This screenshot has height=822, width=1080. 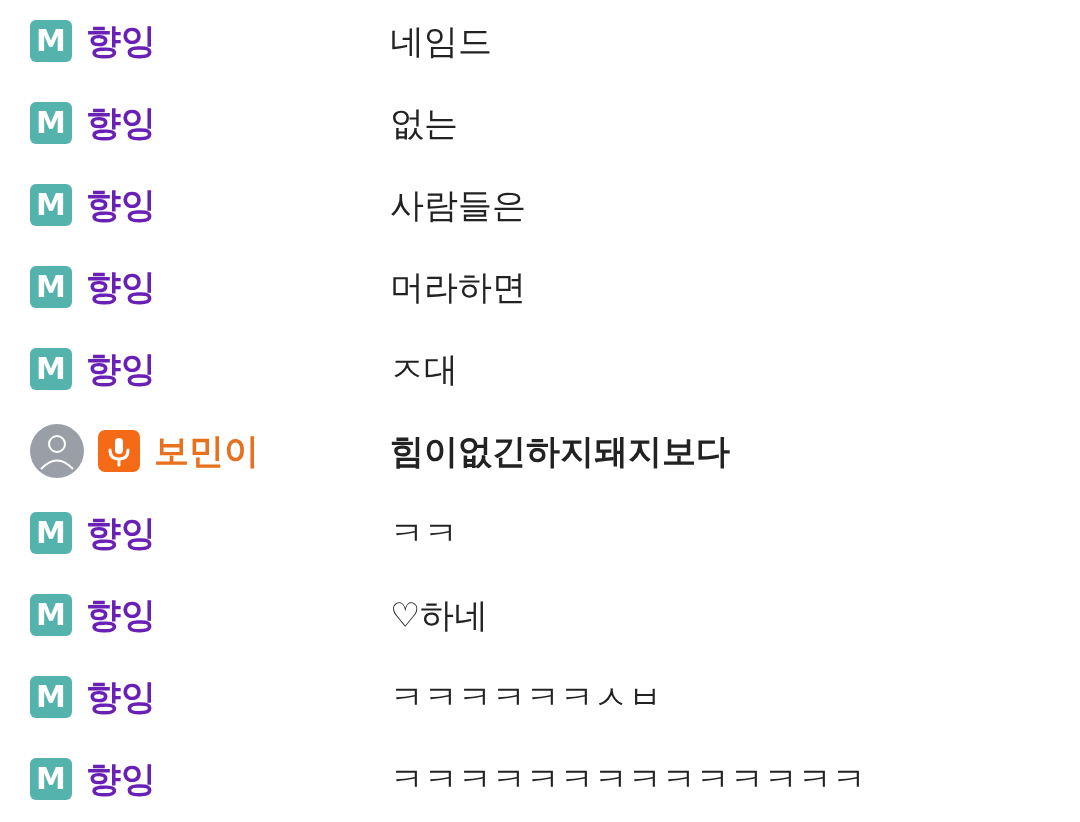 What do you see at coordinates (628, 779) in the screenshot?
I see `chat-message: ㅋㅋㅋㅋㅋㅋㅋㅋㅋㅋㅋㅋㅋㅋ` at bounding box center [628, 779].